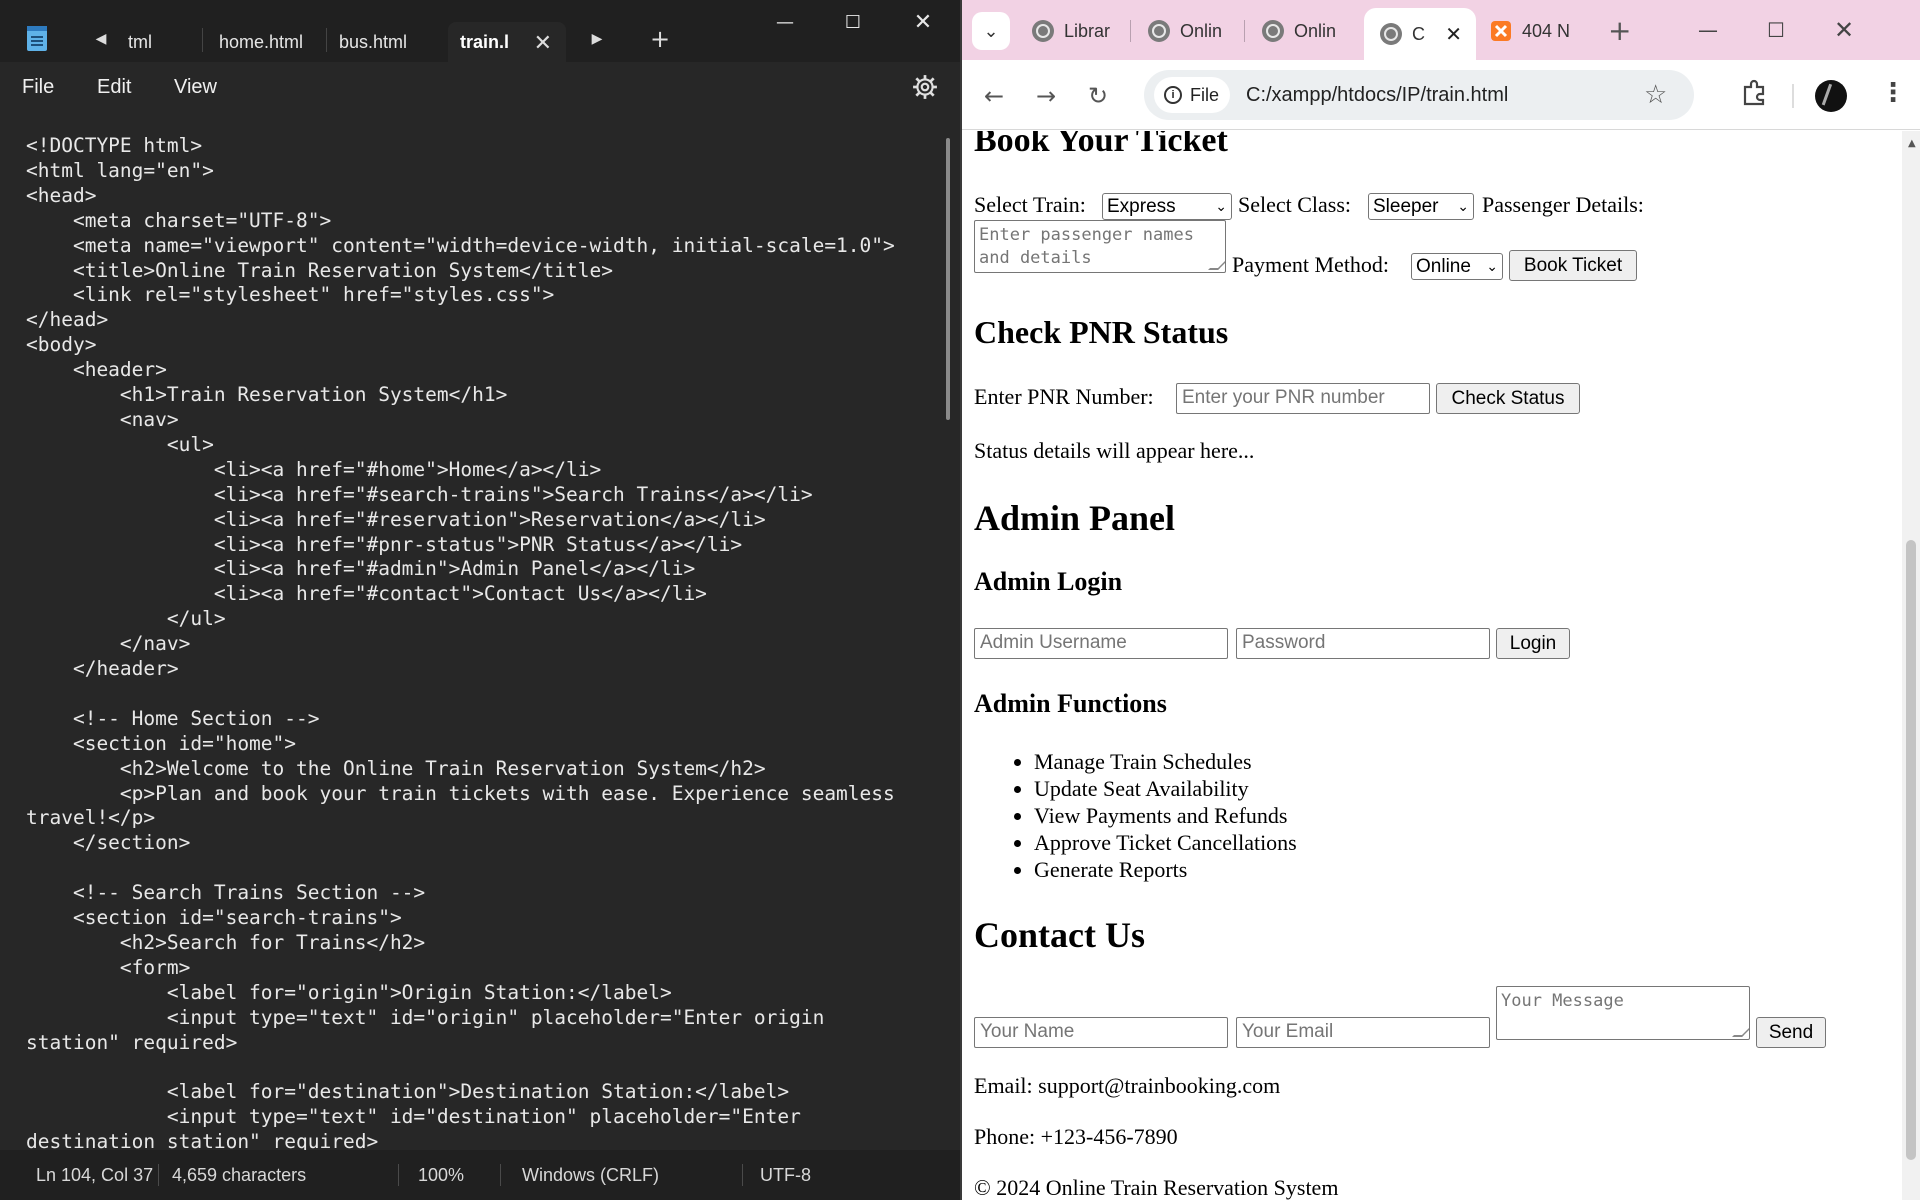 The width and height of the screenshot is (1920, 1200). What do you see at coordinates (1755, 93) in the screenshot?
I see `extensions-puzzle-icon` at bounding box center [1755, 93].